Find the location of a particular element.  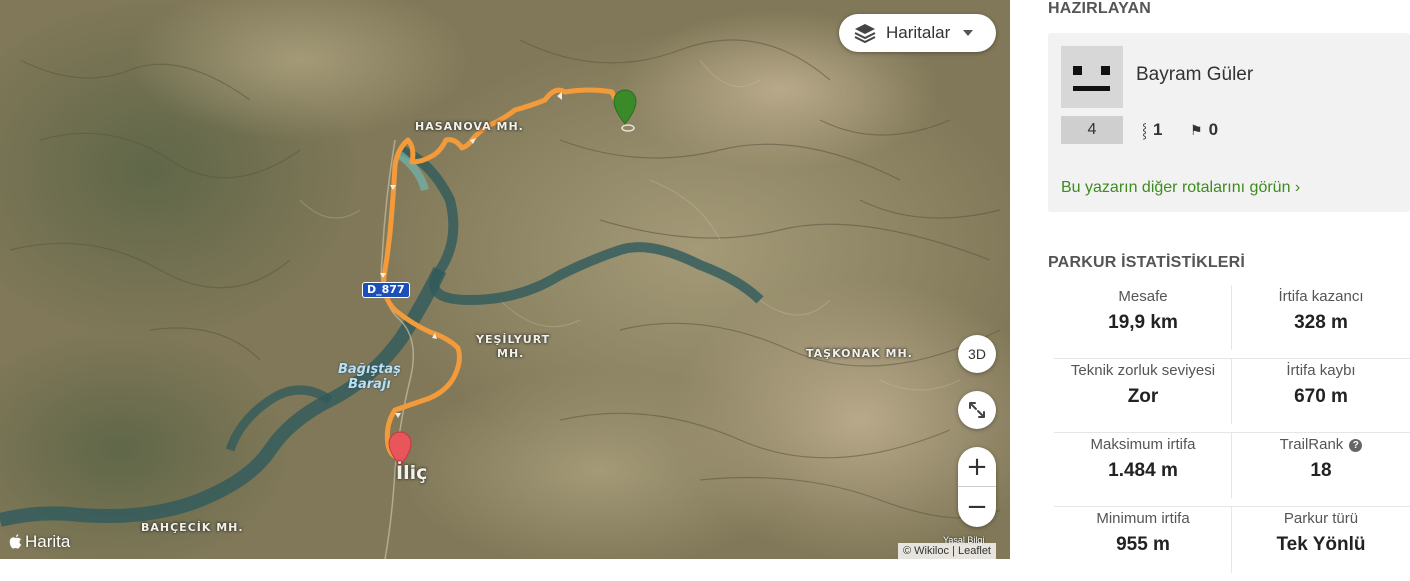

stat-value: 955 m is located at coordinates (1143, 544).